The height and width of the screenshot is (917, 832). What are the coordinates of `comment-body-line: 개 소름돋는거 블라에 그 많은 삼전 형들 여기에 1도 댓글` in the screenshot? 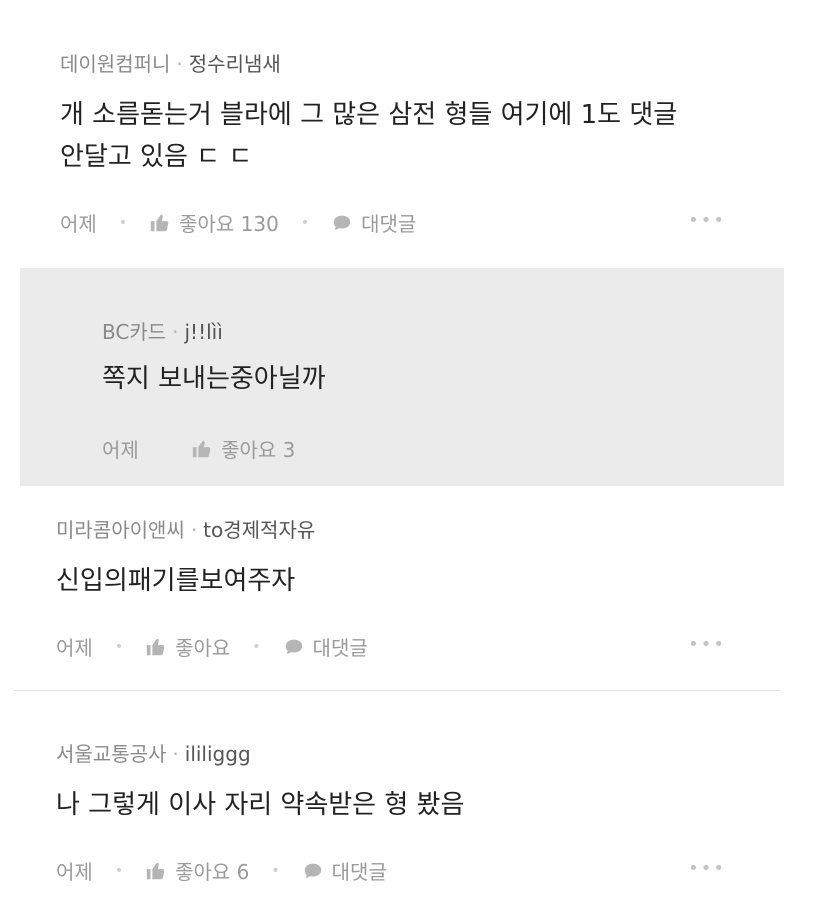 It's located at (369, 115).